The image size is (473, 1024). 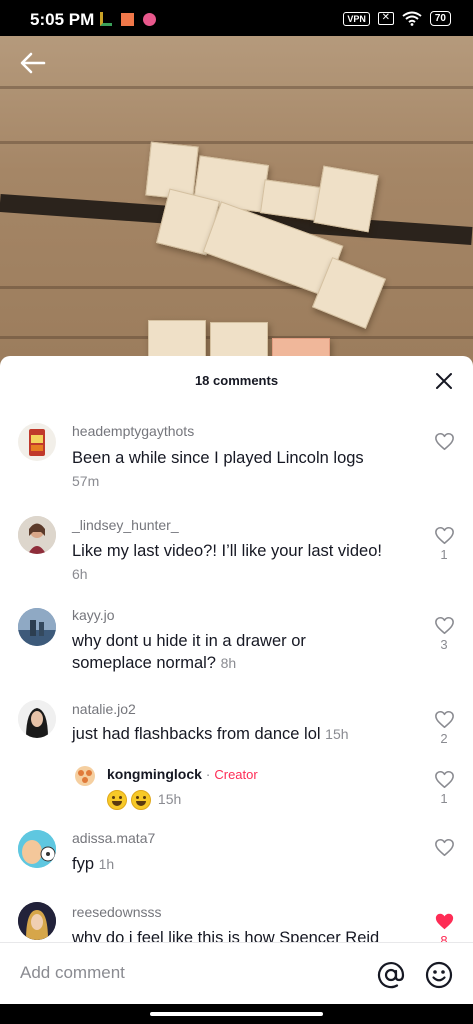 I want to click on comment-time: 6h, so click(x=80, y=574).